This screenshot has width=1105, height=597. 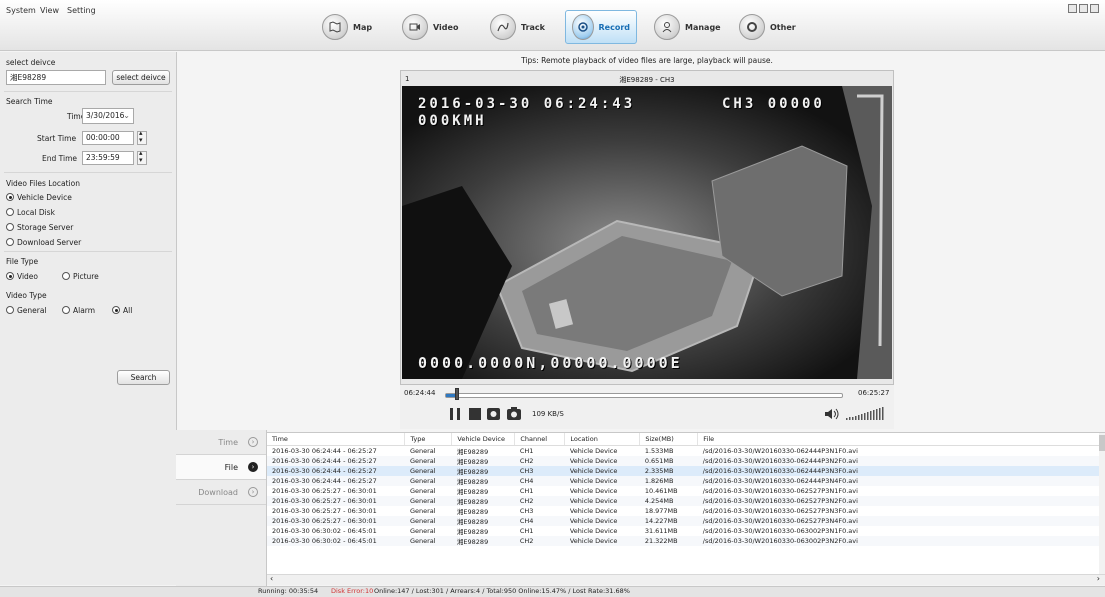 What do you see at coordinates (22, 276) in the screenshot?
I see `file-type-video-radio: Video` at bounding box center [22, 276].